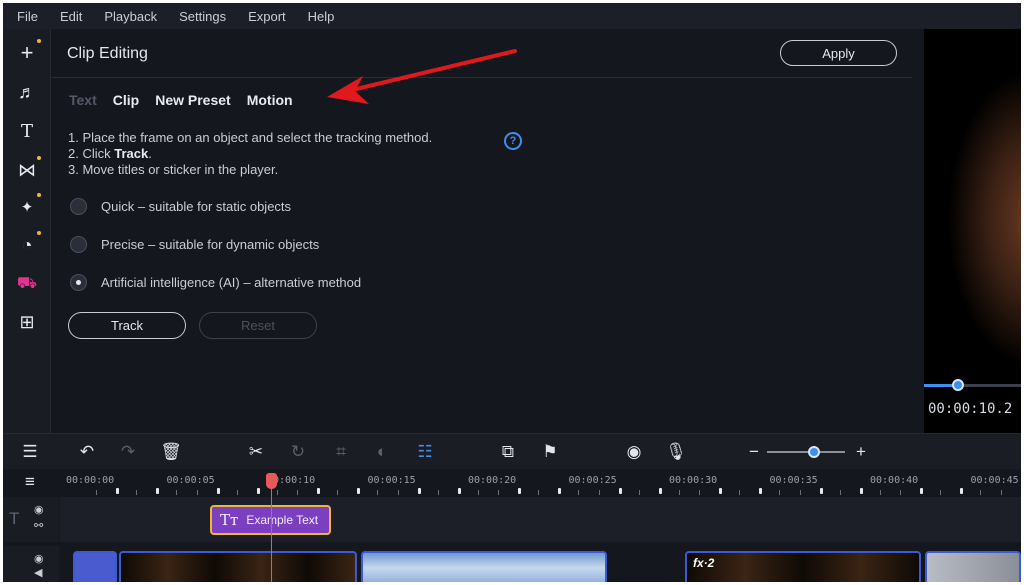 The image size is (1024, 585). Describe the element at coordinates (806, 452) in the screenshot. I see `zoom-slider` at that location.